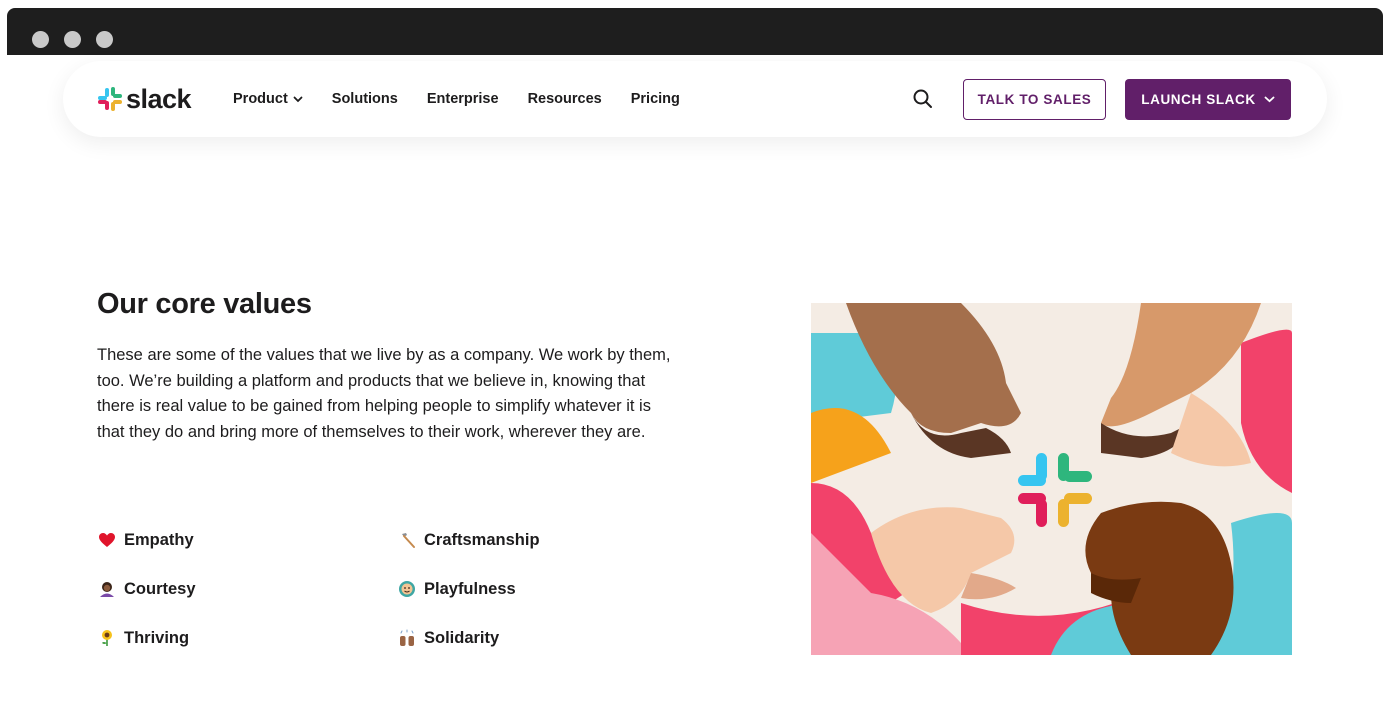  What do you see at coordinates (40, 39) in the screenshot?
I see `window-close-dot` at bounding box center [40, 39].